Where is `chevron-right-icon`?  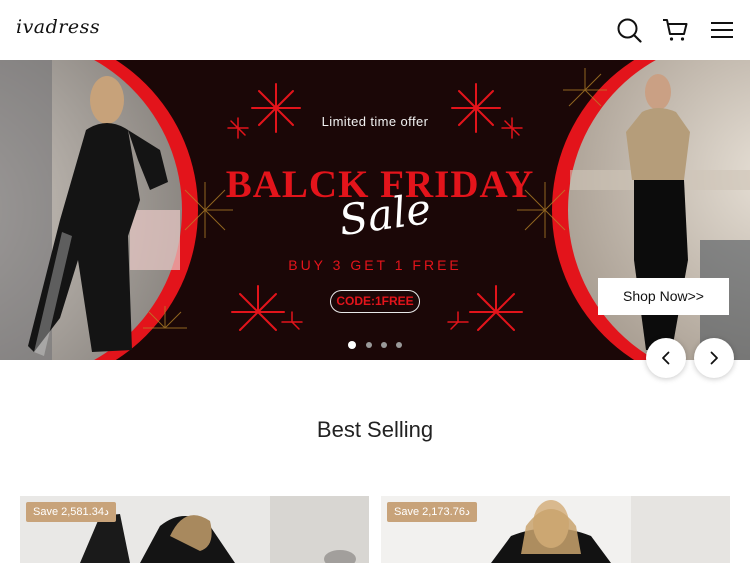 chevron-right-icon is located at coordinates (714, 358).